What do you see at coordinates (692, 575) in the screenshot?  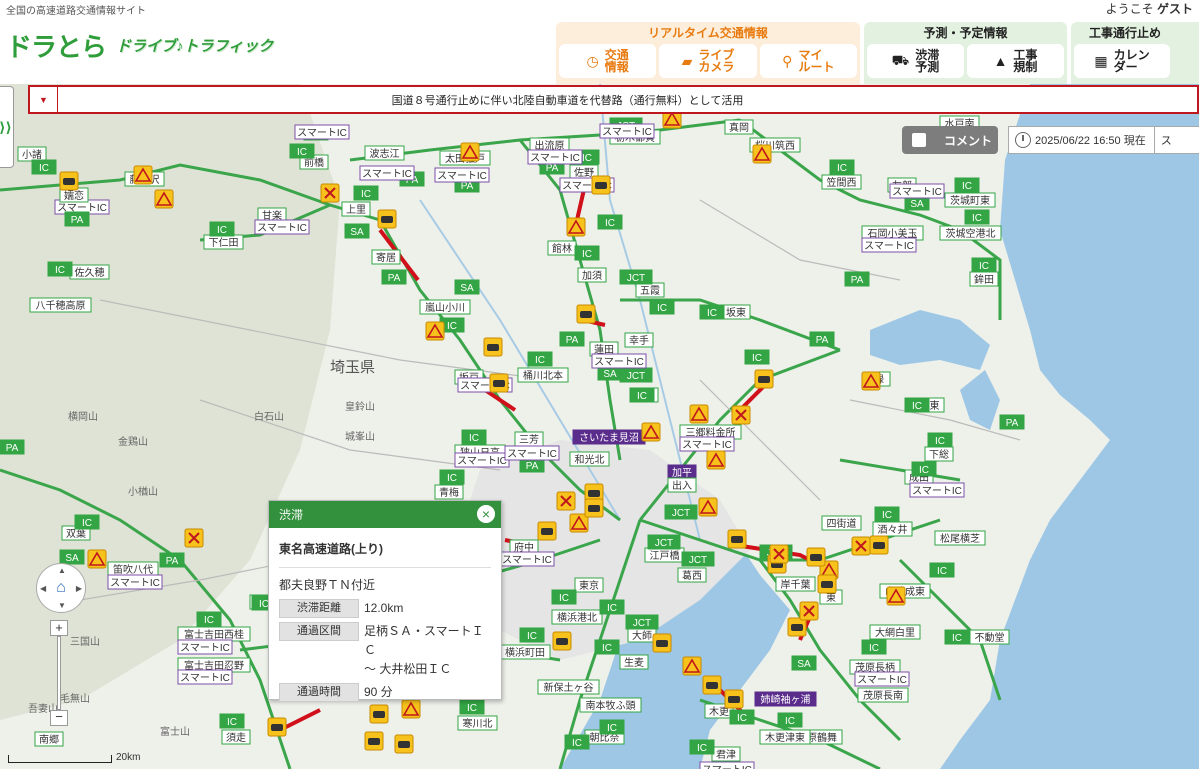 I see `place-label: 葛西` at bounding box center [692, 575].